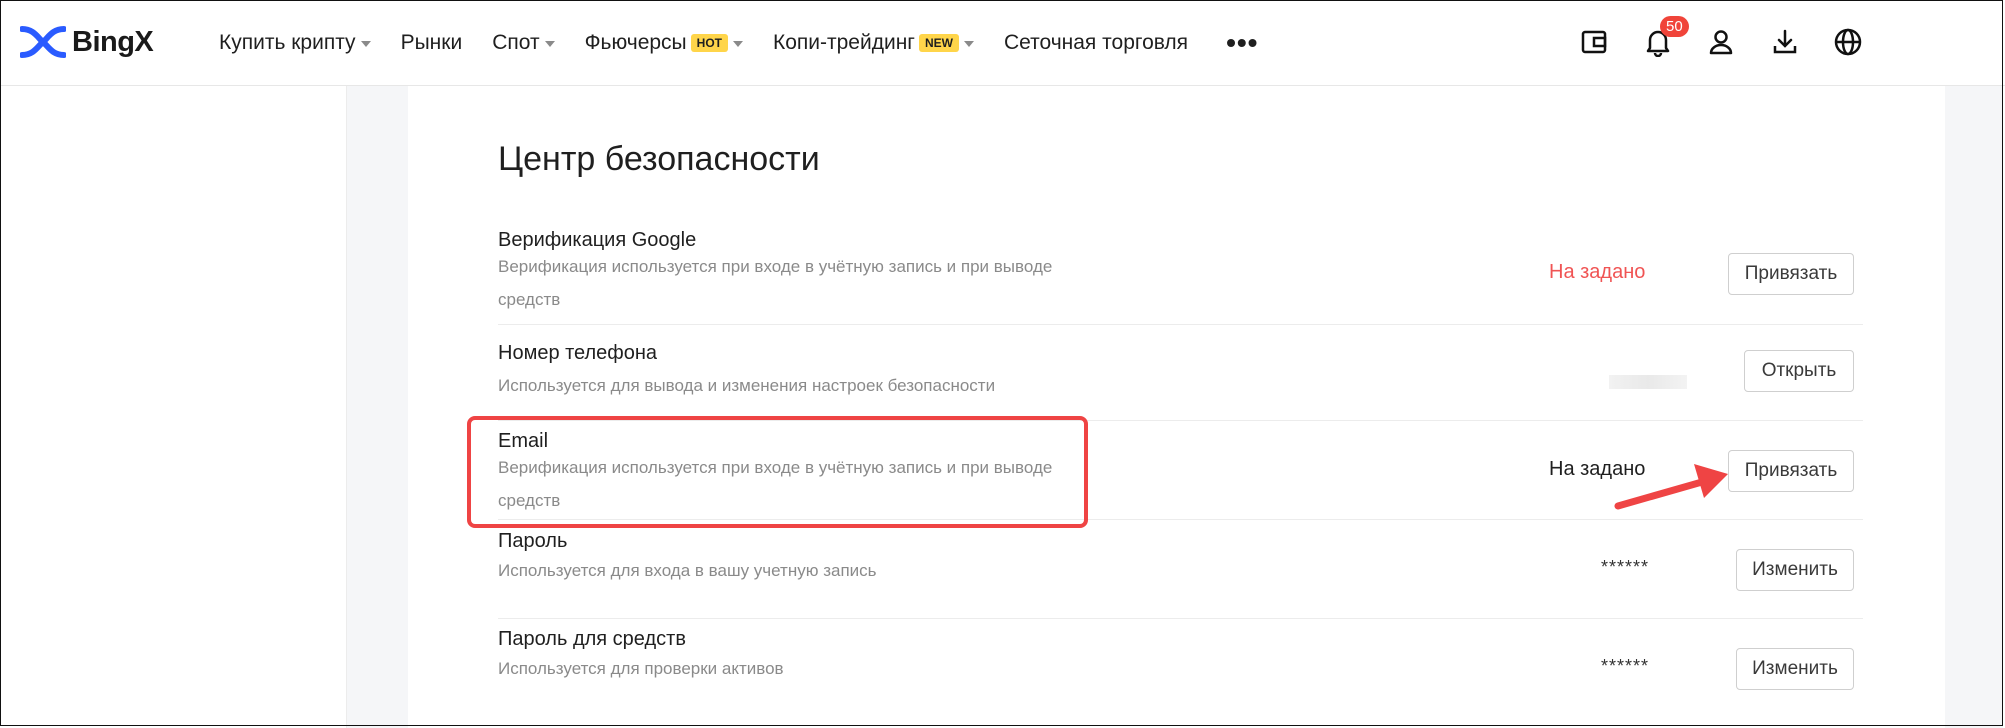 This screenshot has height=728, width=2005. I want to click on brand-logo: BingX, so click(87, 42).